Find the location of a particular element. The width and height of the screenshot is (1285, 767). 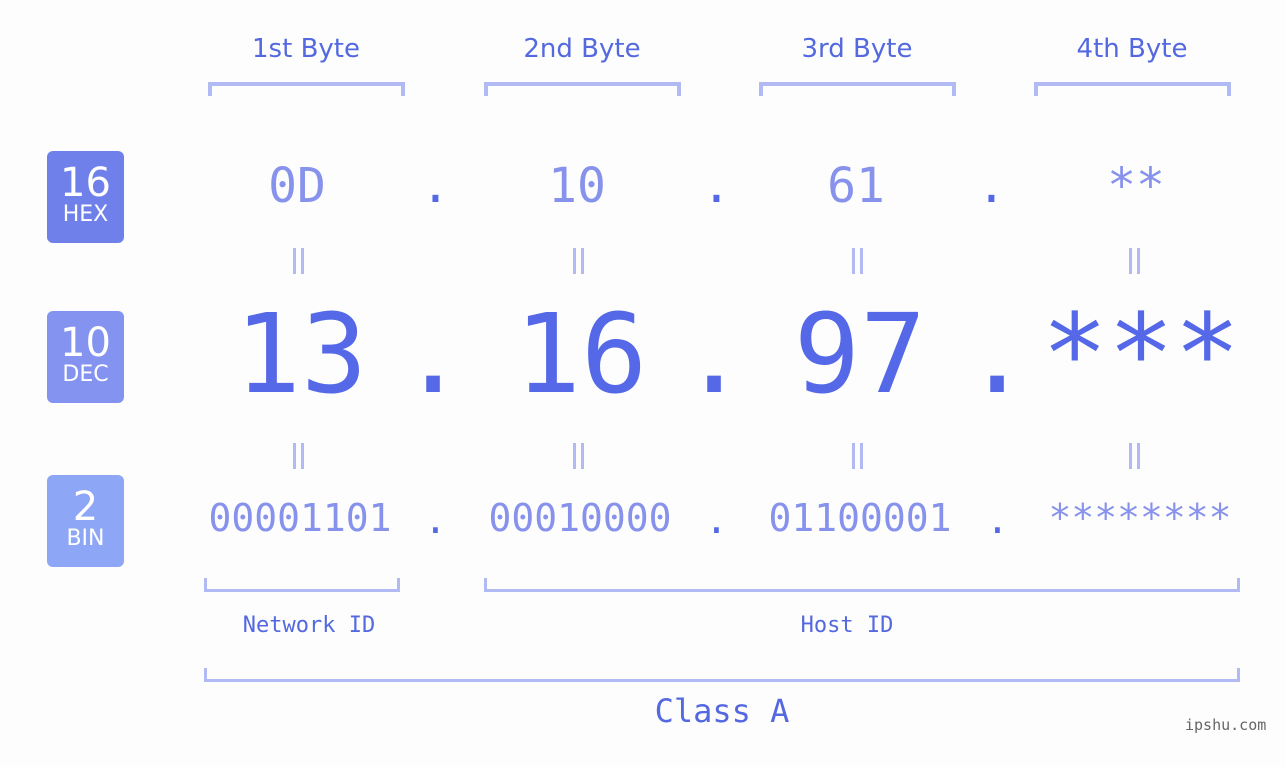

dec-byte-3: 97 is located at coordinates (860, 354).